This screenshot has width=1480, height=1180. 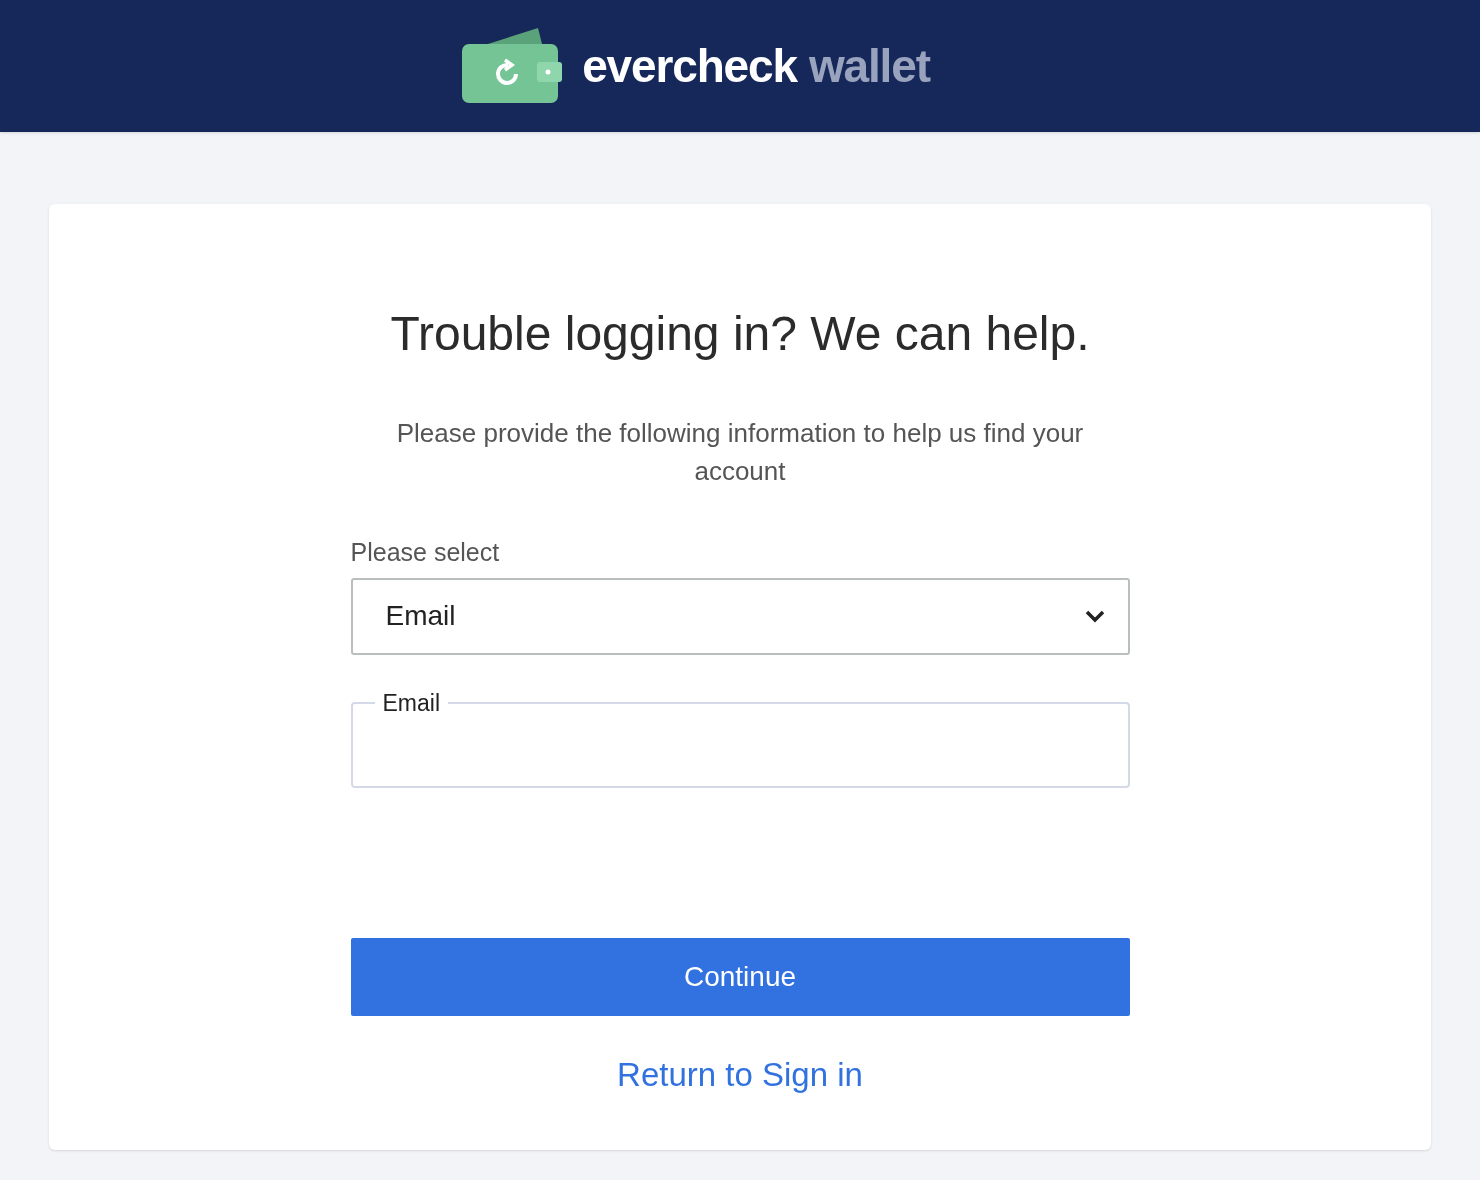 I want to click on chevron-down-icon, so click(x=1094, y=616).